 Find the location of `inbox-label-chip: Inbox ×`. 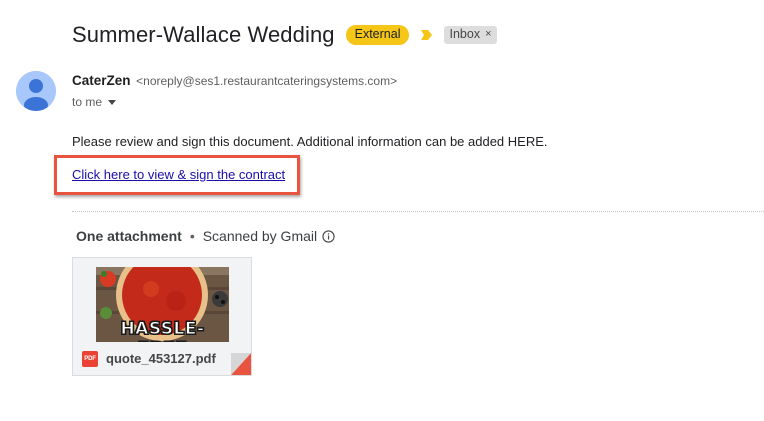

inbox-label-chip: Inbox × is located at coordinates (470, 35).